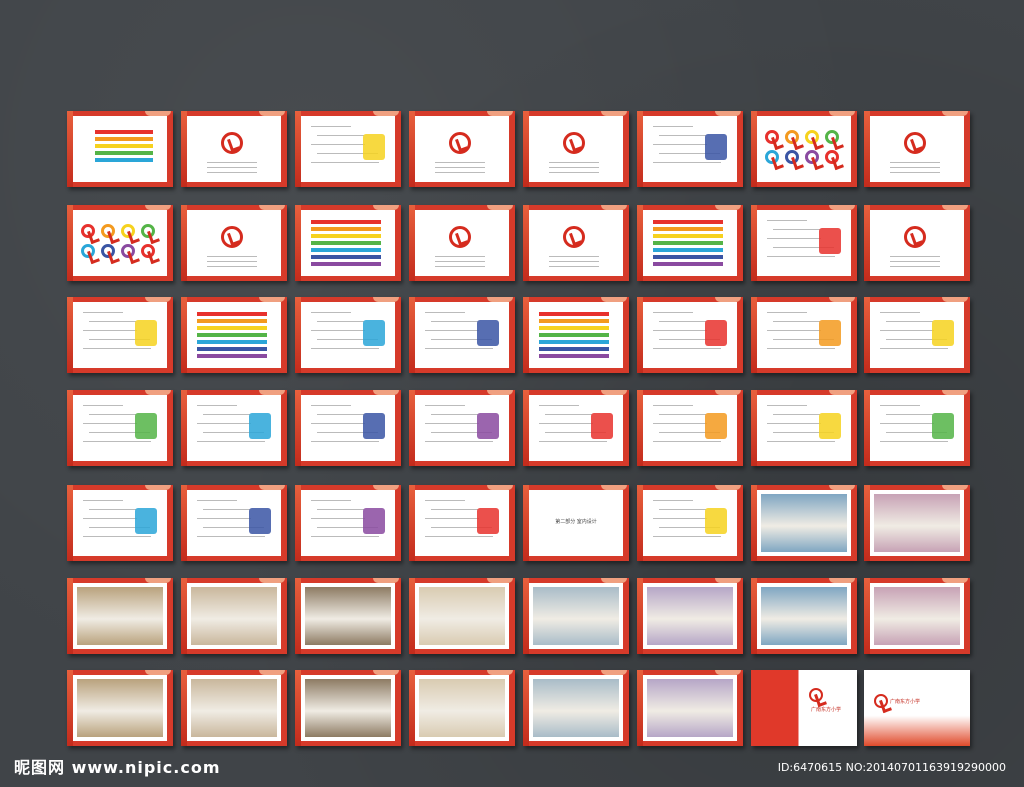 The height and width of the screenshot is (787, 1024). I want to click on image-id-watermark: ID:6470615 NO:20140701163919290000, so click(891, 767).